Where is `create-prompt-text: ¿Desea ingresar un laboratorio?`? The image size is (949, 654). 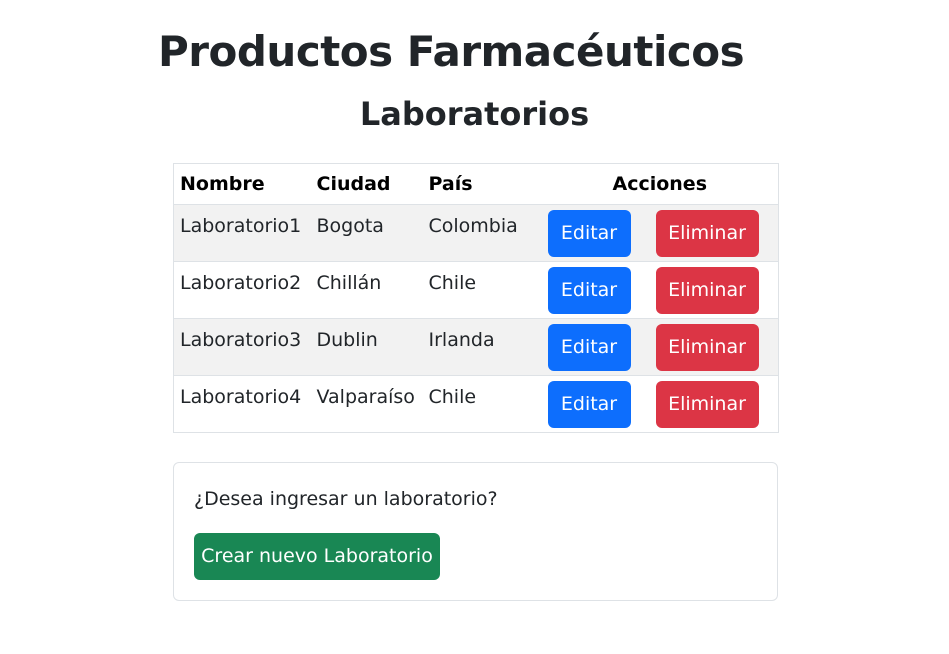 create-prompt-text: ¿Desea ingresar un laboratorio? is located at coordinates (346, 499).